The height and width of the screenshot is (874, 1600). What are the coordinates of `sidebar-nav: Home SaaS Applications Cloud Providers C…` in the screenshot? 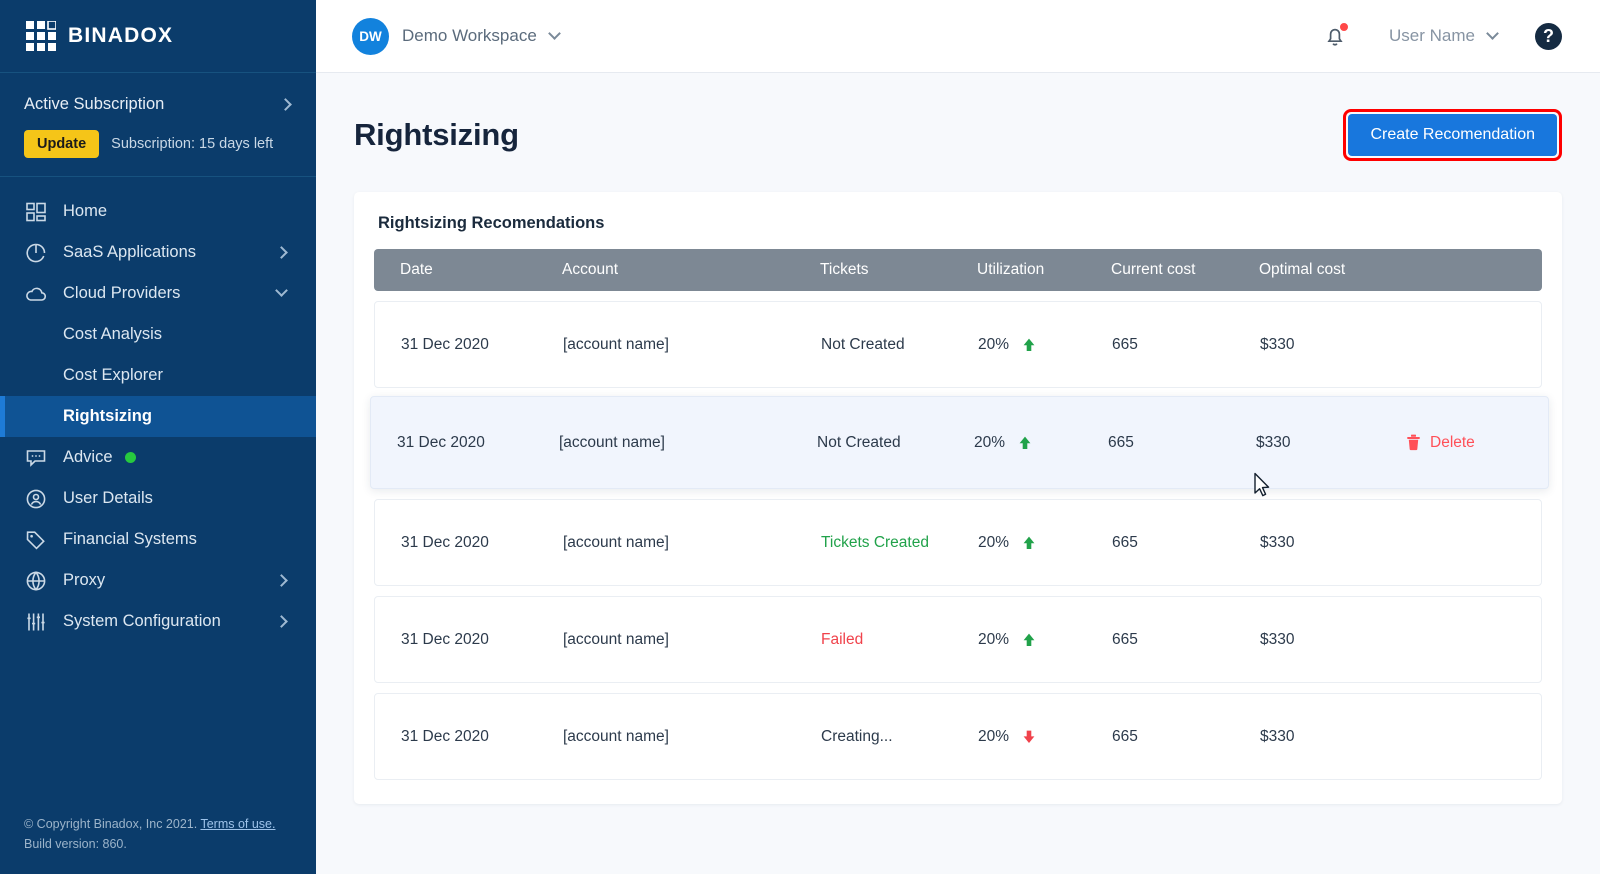 It's located at (158, 496).